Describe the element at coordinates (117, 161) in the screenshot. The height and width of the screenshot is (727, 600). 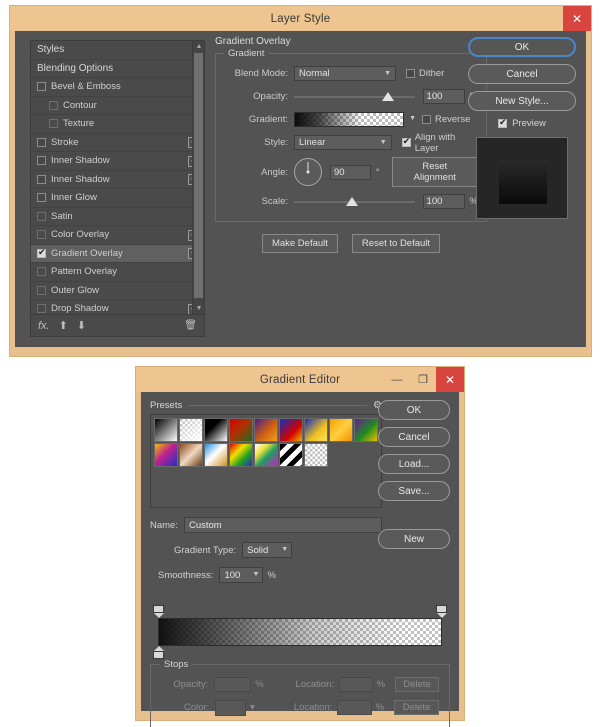
I see `sidebar-item-inner-shadow-1: Inner Shadow +` at that location.